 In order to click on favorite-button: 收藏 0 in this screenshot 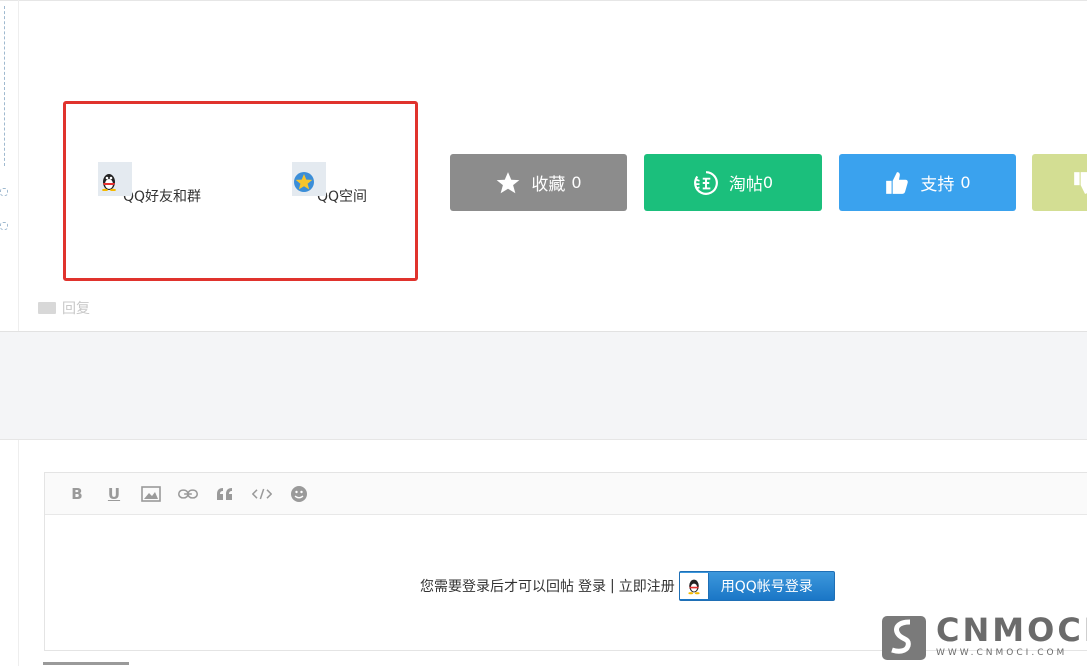, I will do `click(538, 182)`.